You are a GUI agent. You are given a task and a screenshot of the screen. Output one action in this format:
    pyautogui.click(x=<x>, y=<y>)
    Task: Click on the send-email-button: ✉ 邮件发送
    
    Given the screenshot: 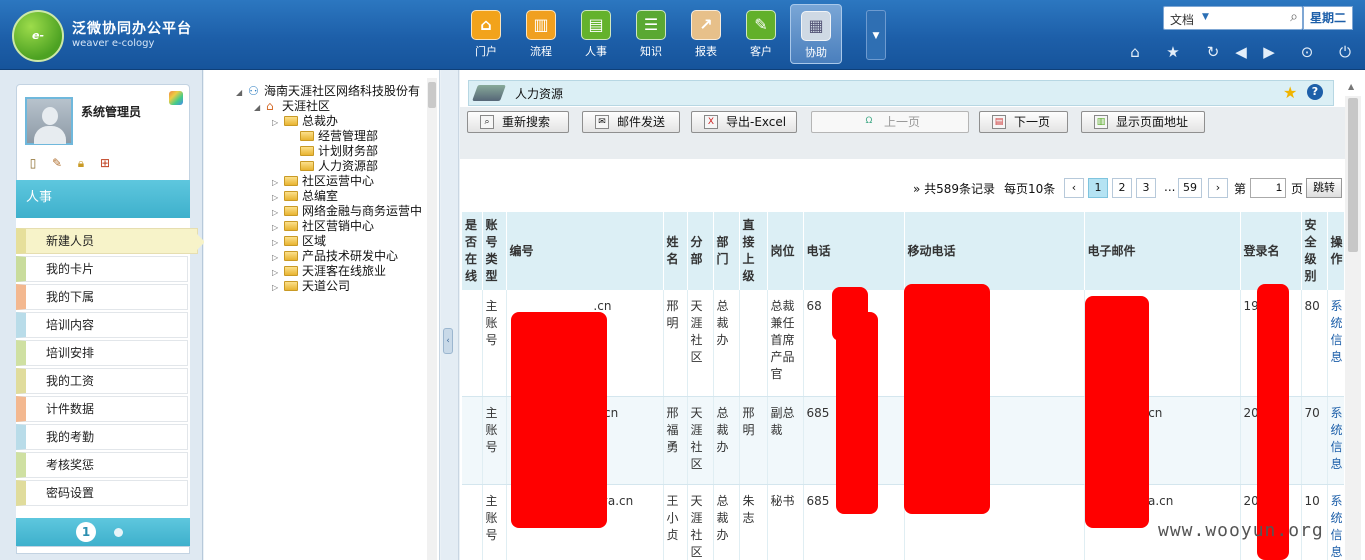 What is the action you would take?
    pyautogui.click(x=631, y=122)
    